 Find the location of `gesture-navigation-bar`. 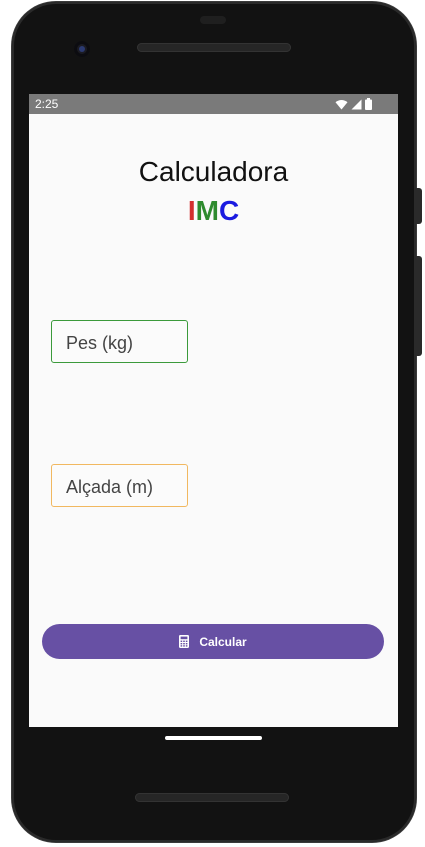

gesture-navigation-bar is located at coordinates (213, 738).